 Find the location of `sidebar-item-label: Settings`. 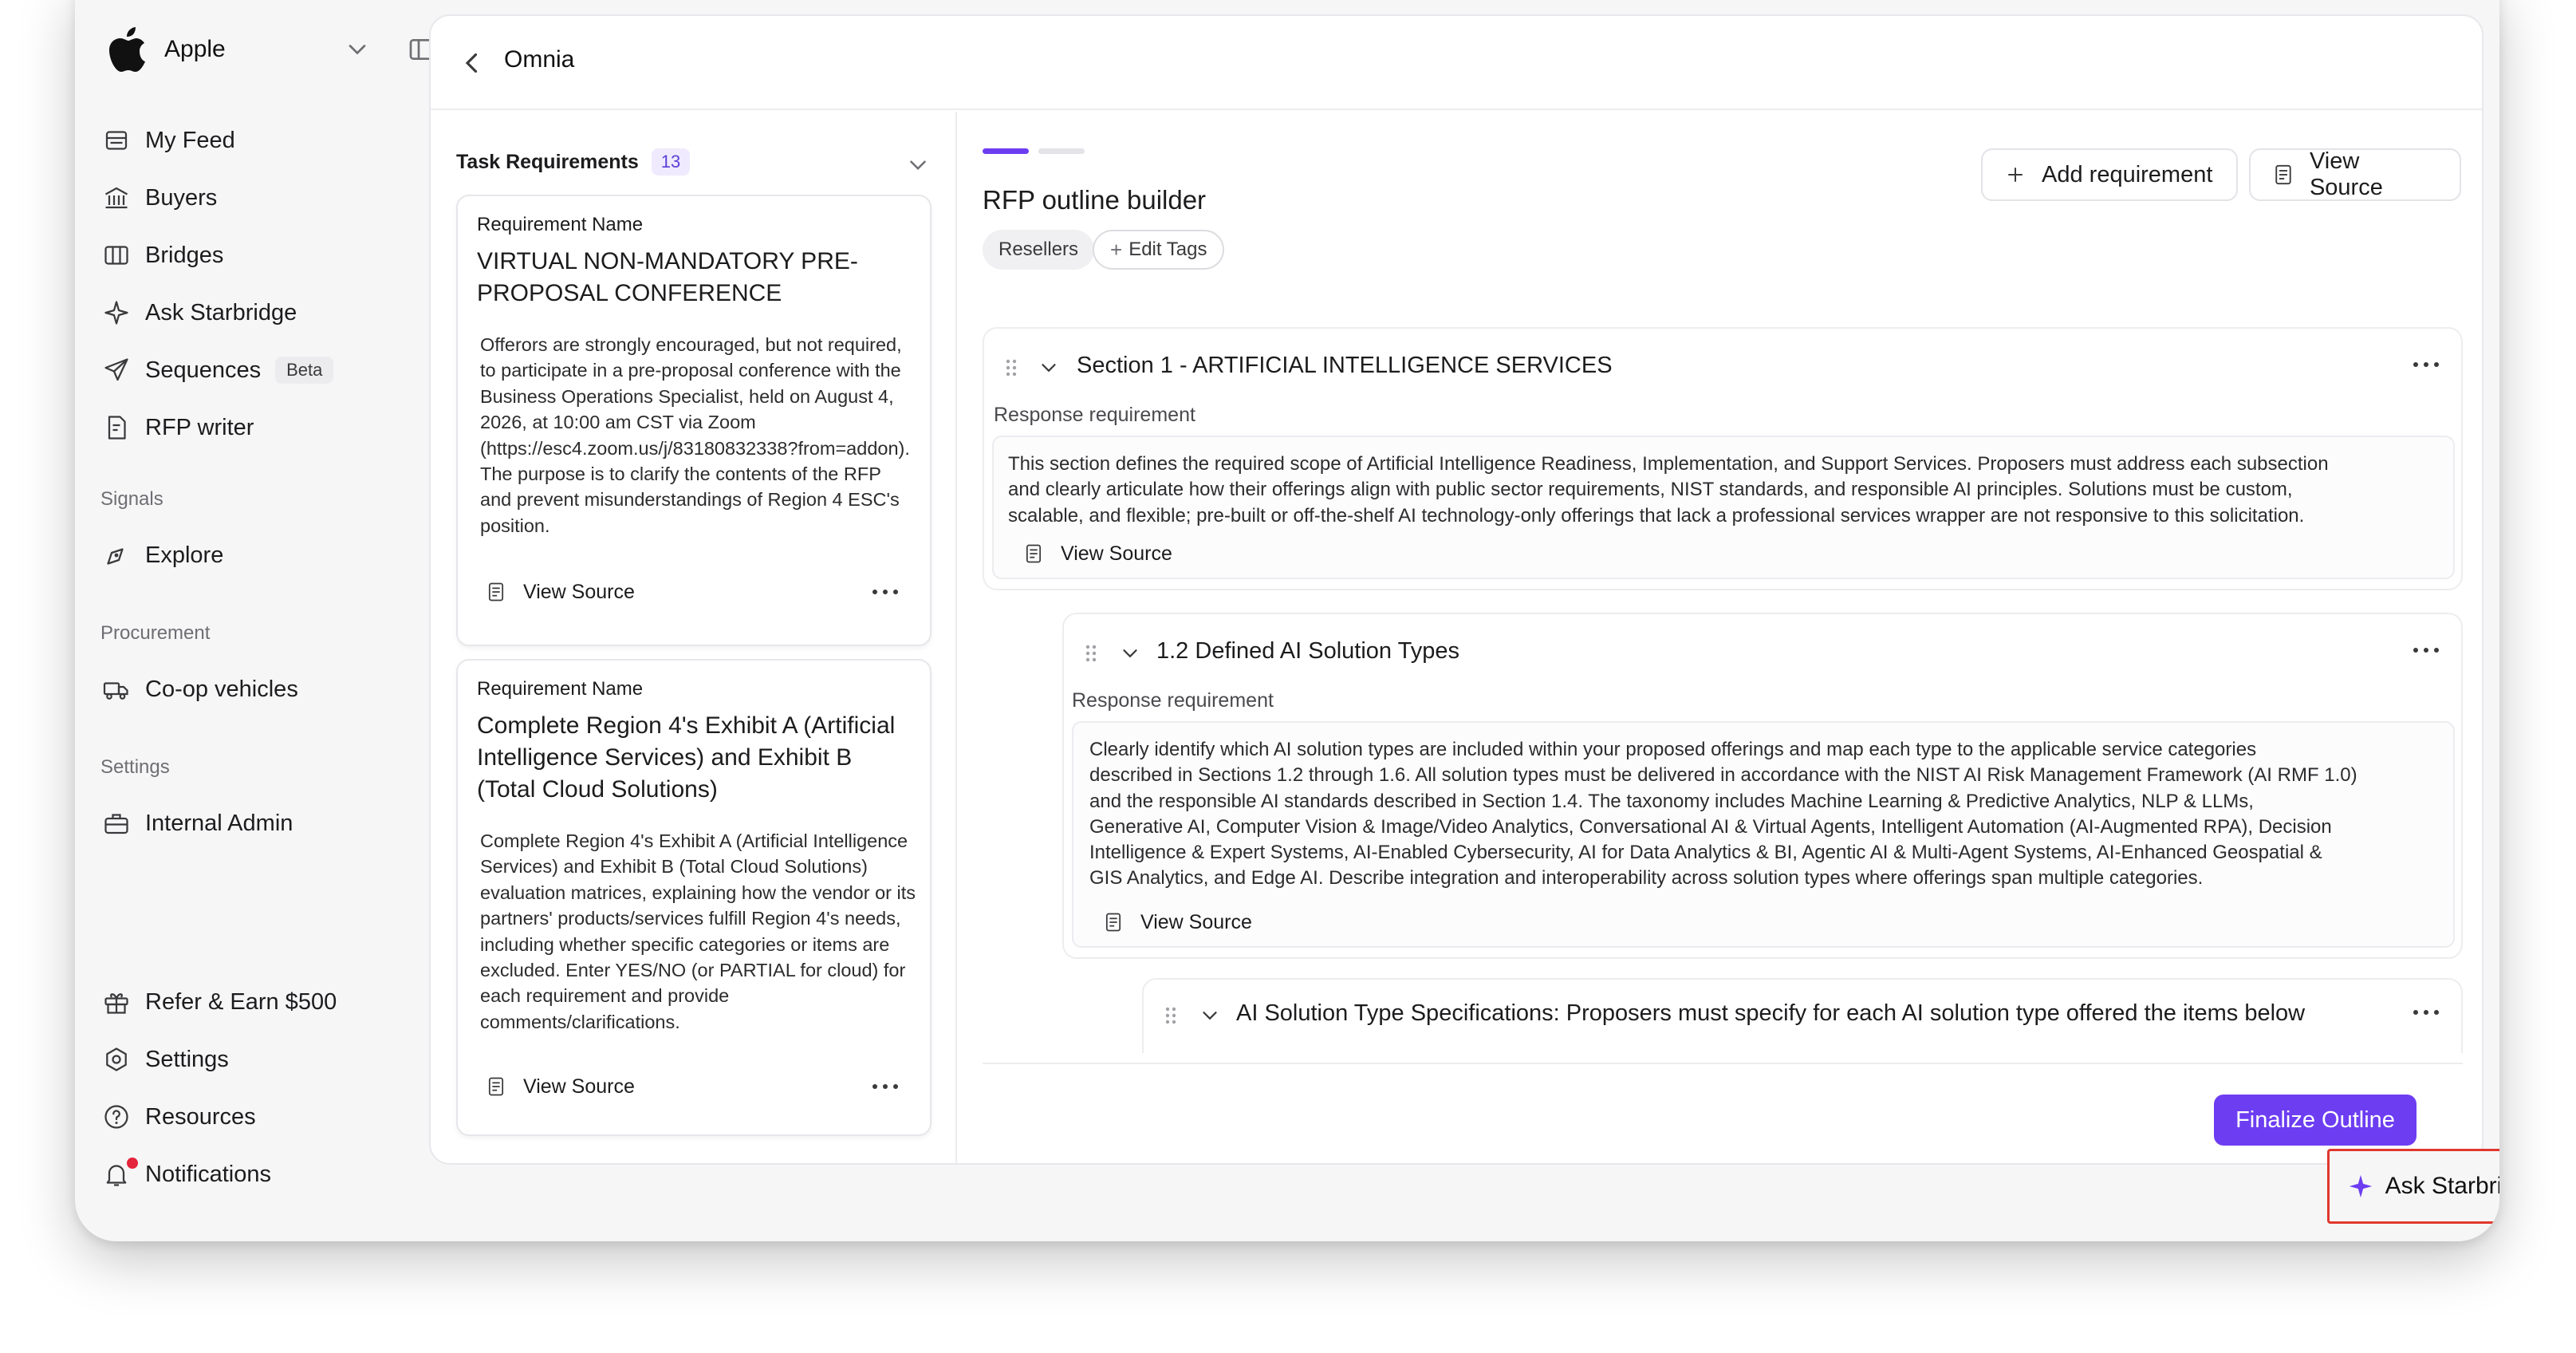

sidebar-item-label: Settings is located at coordinates (187, 1059).